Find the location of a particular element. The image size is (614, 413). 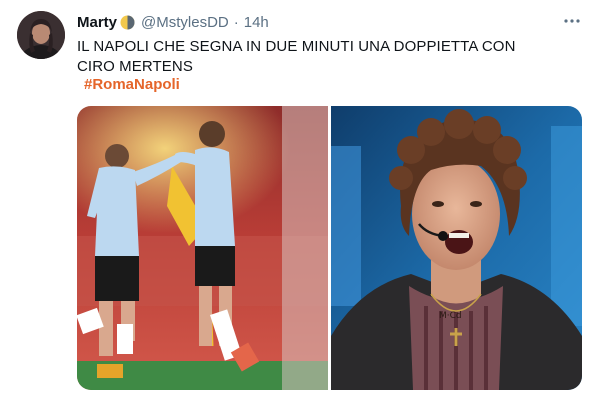

moon-icon is located at coordinates (127, 22).